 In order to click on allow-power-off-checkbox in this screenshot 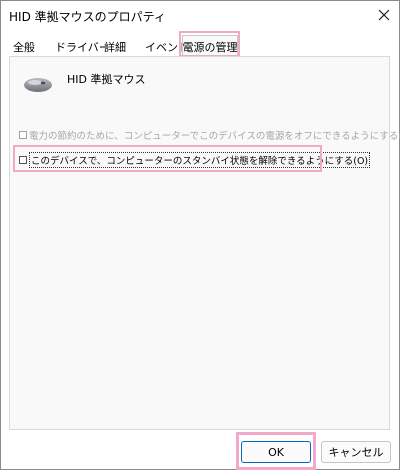, I will do `click(23, 135)`.